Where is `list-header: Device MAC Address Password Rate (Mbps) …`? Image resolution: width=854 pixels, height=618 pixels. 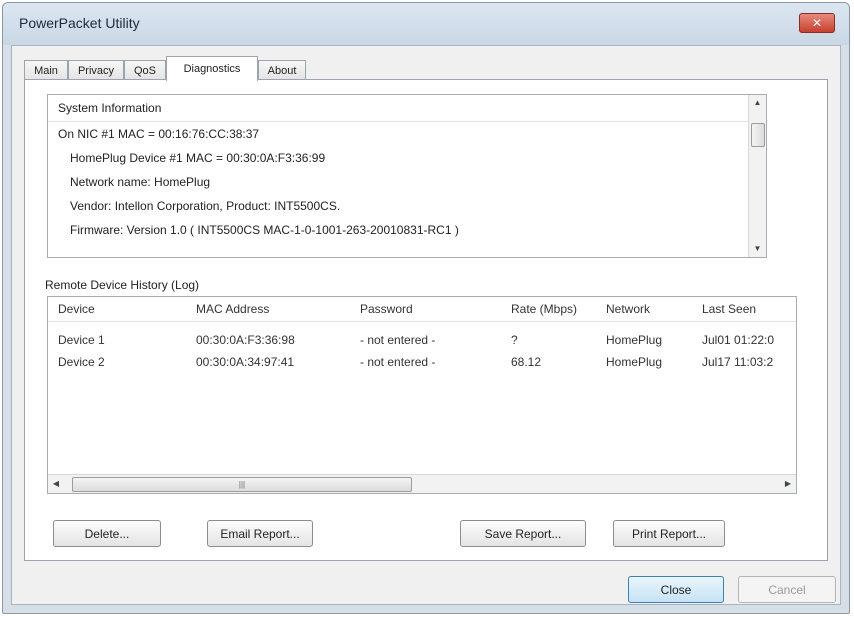 list-header: Device MAC Address Password Rate (Mbps) … is located at coordinates (422, 309).